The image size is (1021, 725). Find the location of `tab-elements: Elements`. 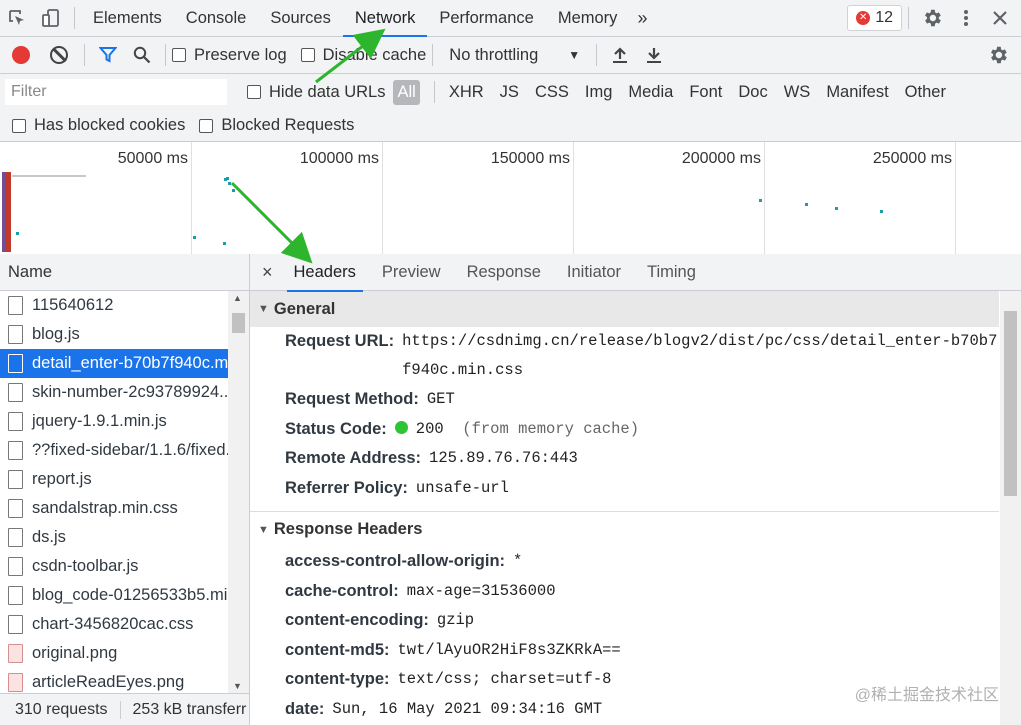

tab-elements: Elements is located at coordinates (127, 18).